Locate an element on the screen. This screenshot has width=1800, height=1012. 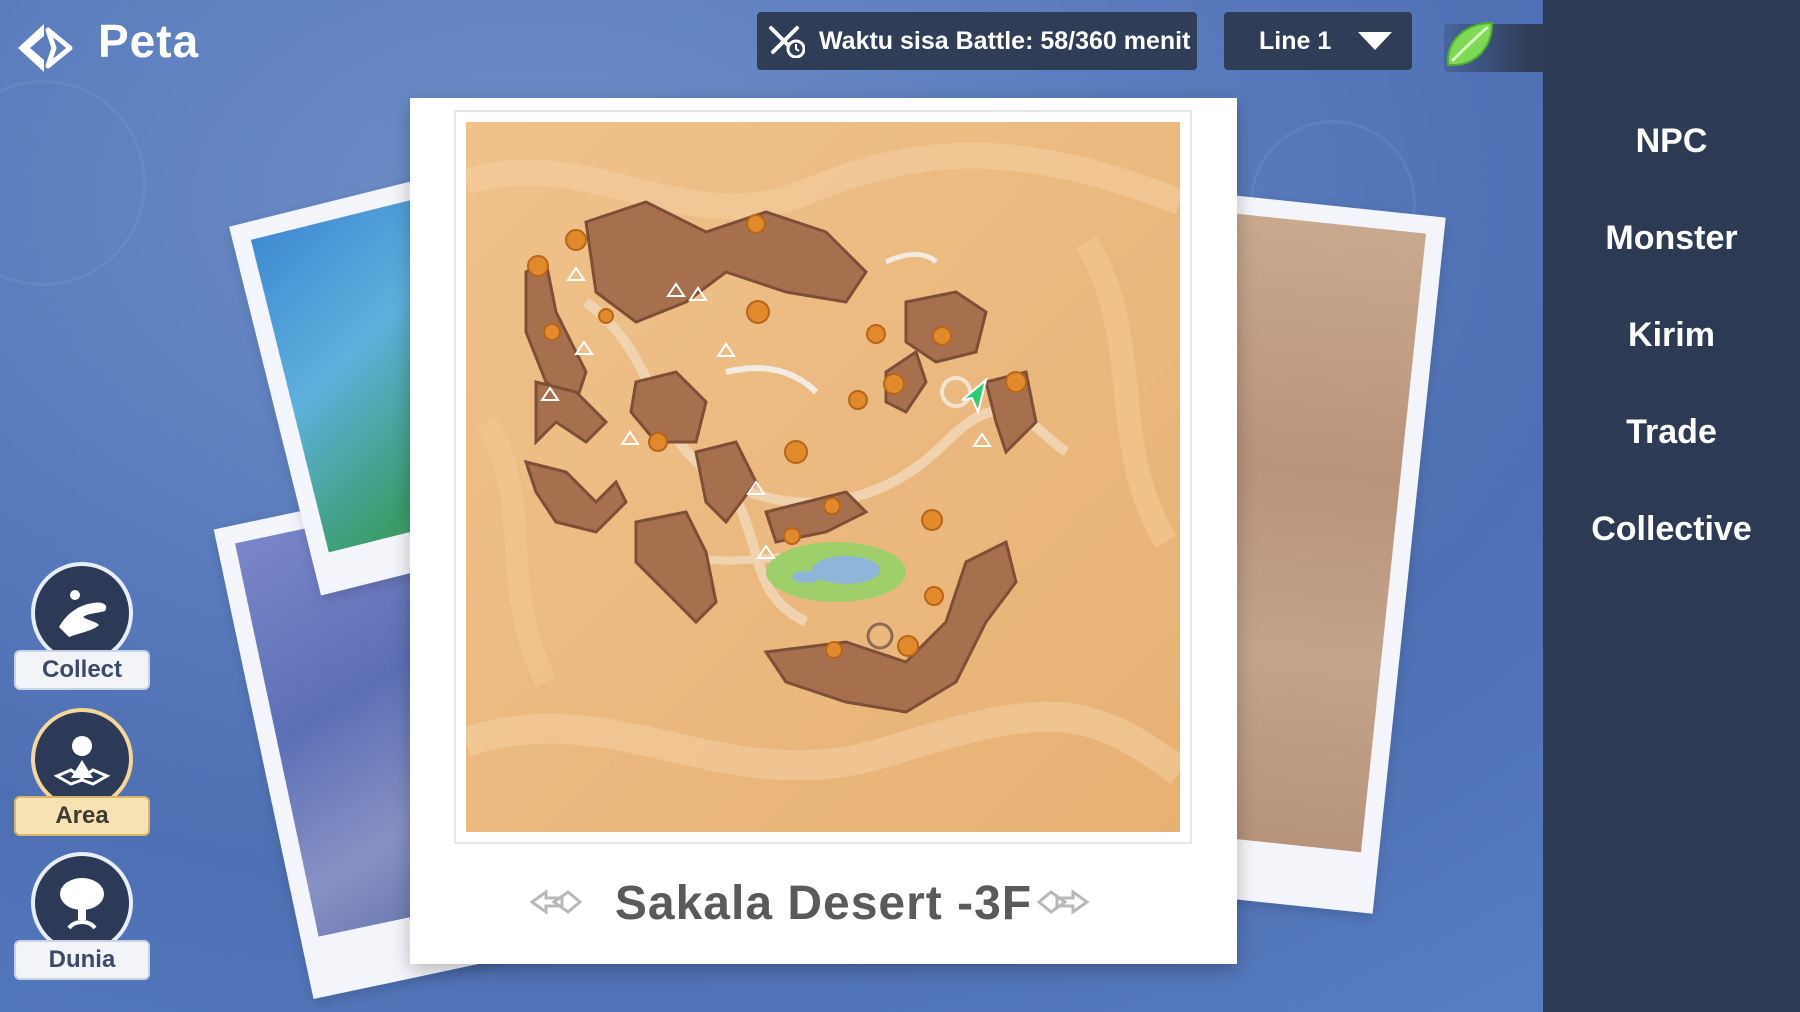
area-button-label: Area is located at coordinates (82, 816).